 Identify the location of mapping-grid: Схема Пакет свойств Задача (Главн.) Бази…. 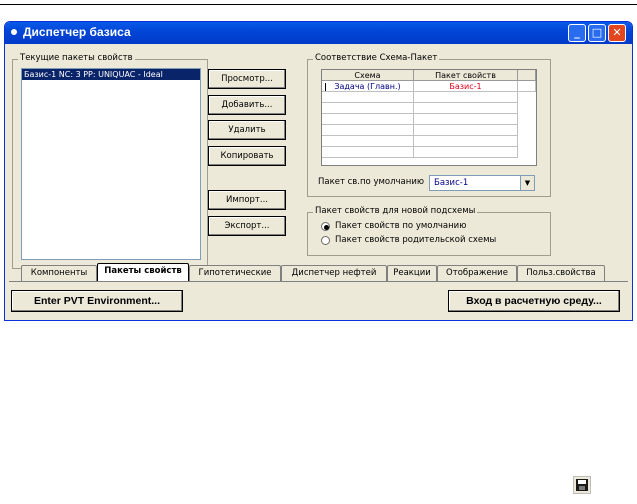
(429, 117).